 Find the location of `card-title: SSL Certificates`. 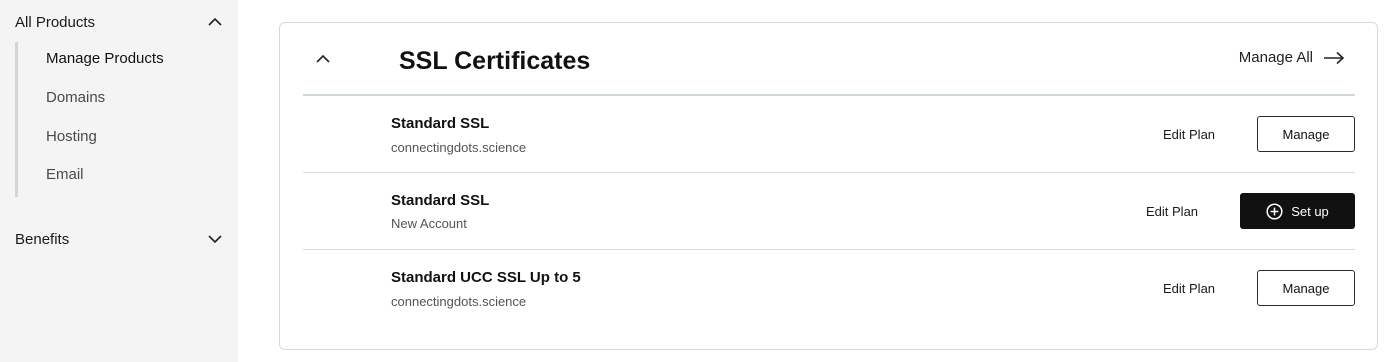

card-title: SSL Certificates is located at coordinates (495, 61).